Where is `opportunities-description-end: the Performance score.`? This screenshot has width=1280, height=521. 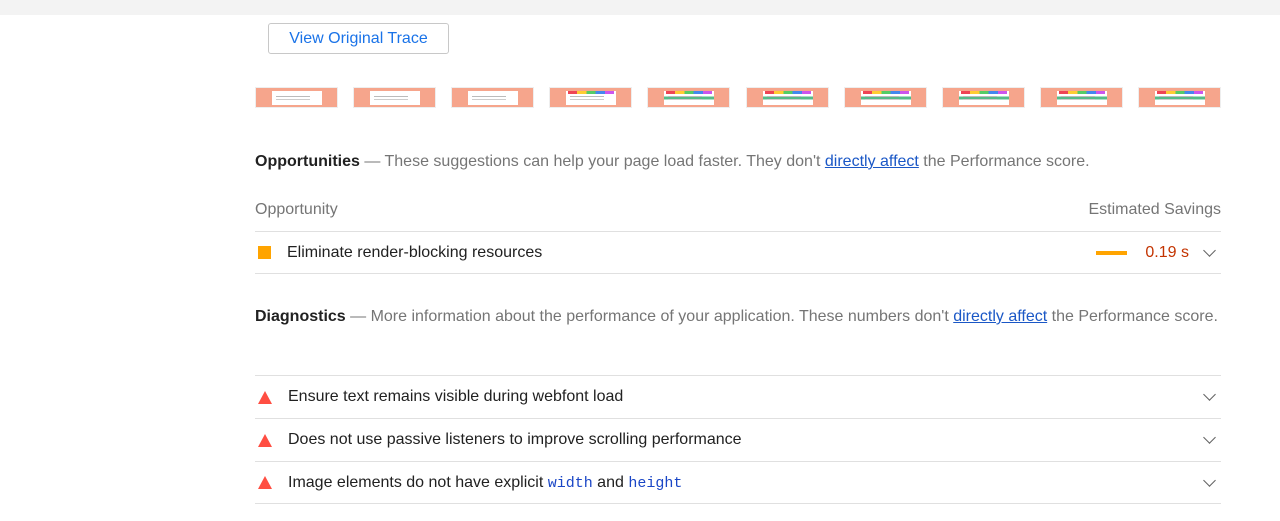 opportunities-description-end: the Performance score. is located at coordinates (1004, 161).